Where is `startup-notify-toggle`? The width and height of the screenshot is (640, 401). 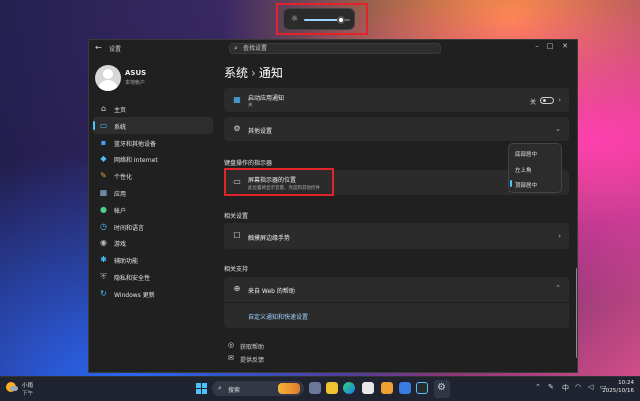 startup-notify-toggle is located at coordinates (547, 100).